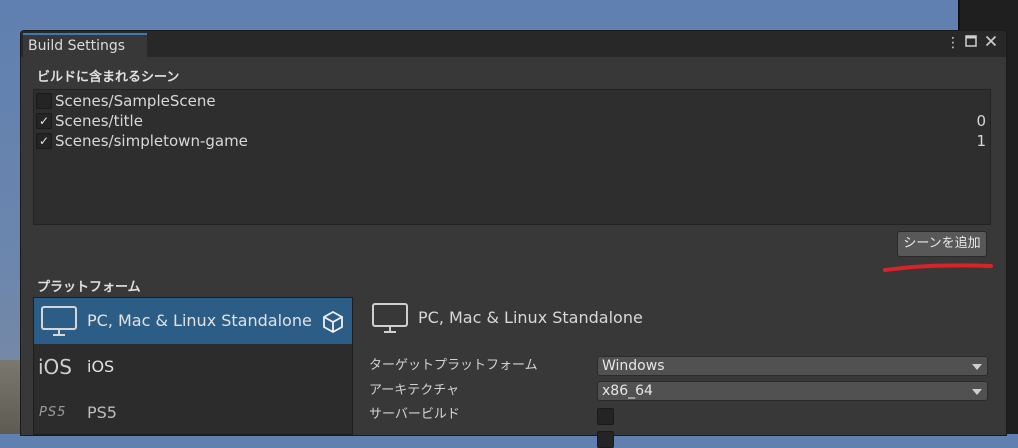 This screenshot has width=1018, height=448. Describe the element at coordinates (85, 45) in the screenshot. I see `window-tab: Build Settings` at that location.